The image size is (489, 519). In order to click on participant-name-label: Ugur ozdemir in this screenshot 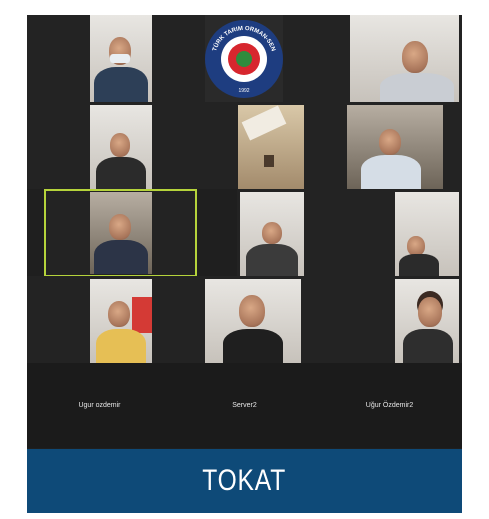, I will do `click(99, 405)`.